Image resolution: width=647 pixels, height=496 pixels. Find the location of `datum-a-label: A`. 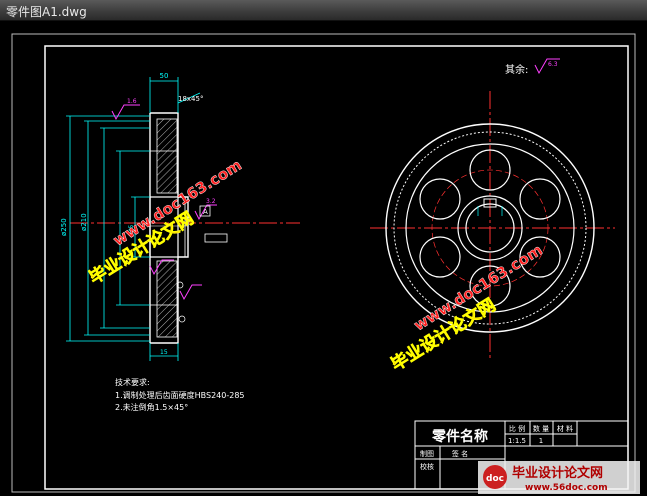

datum-a-label: A is located at coordinates (205, 212).